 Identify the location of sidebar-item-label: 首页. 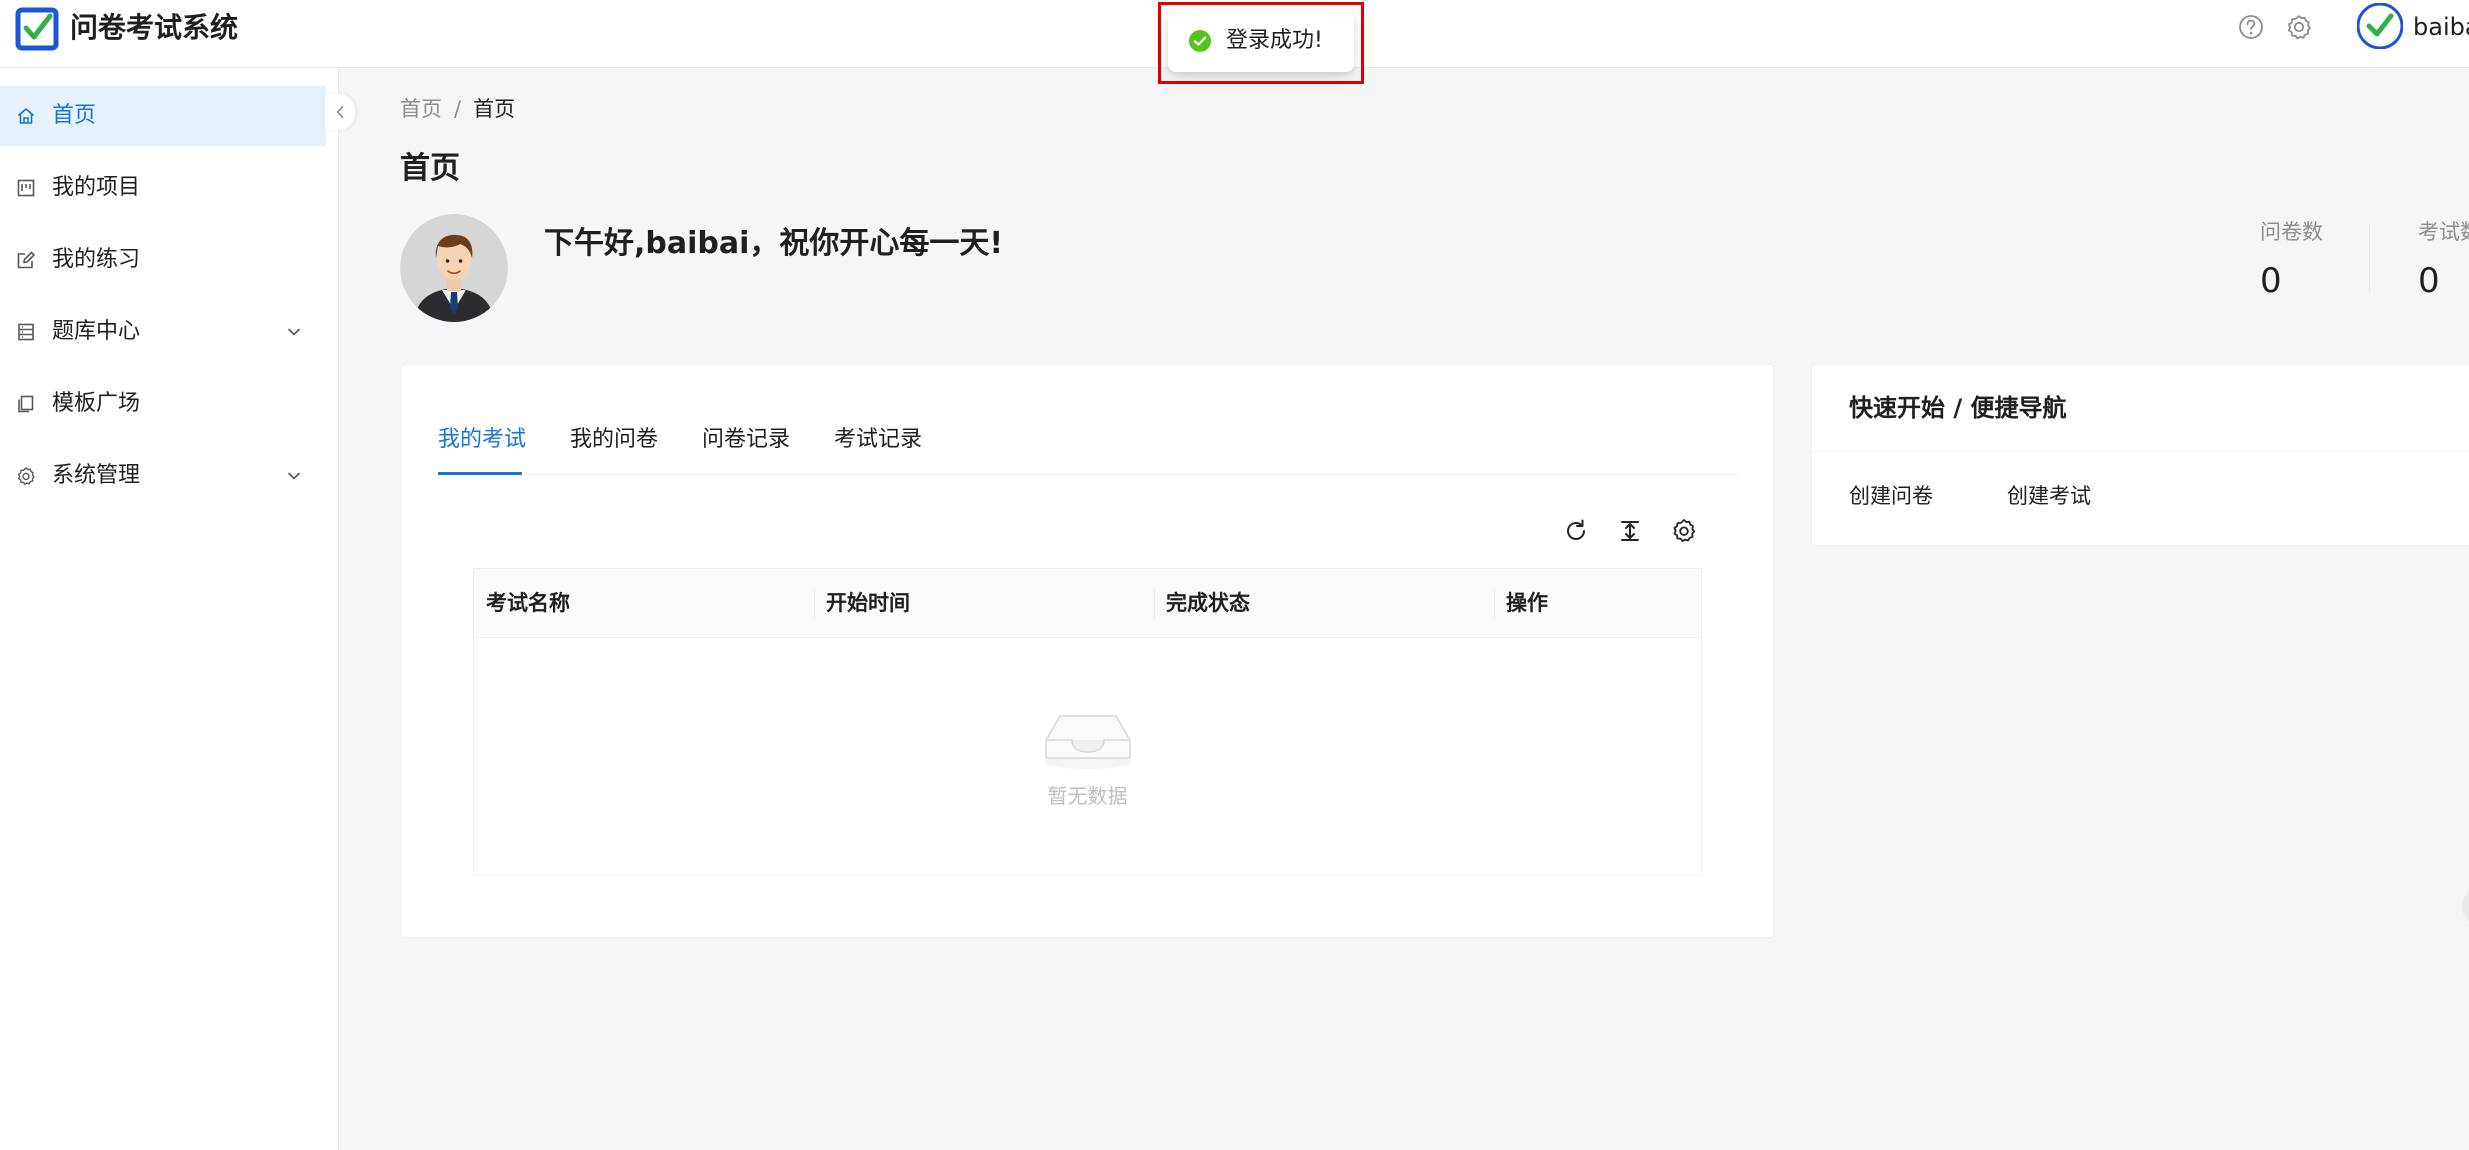
(74, 115).